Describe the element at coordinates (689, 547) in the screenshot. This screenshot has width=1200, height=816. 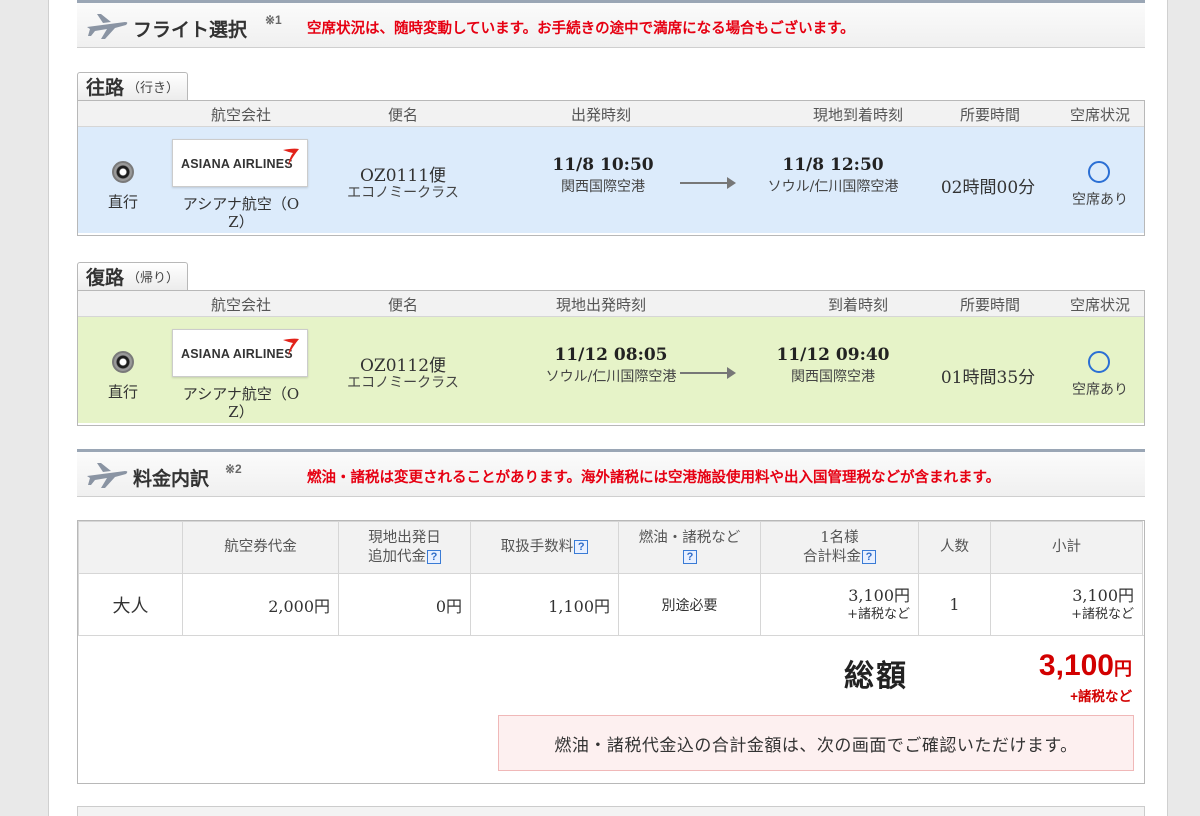
I see `fare-header-tax: 燃油・諸税など?` at that location.